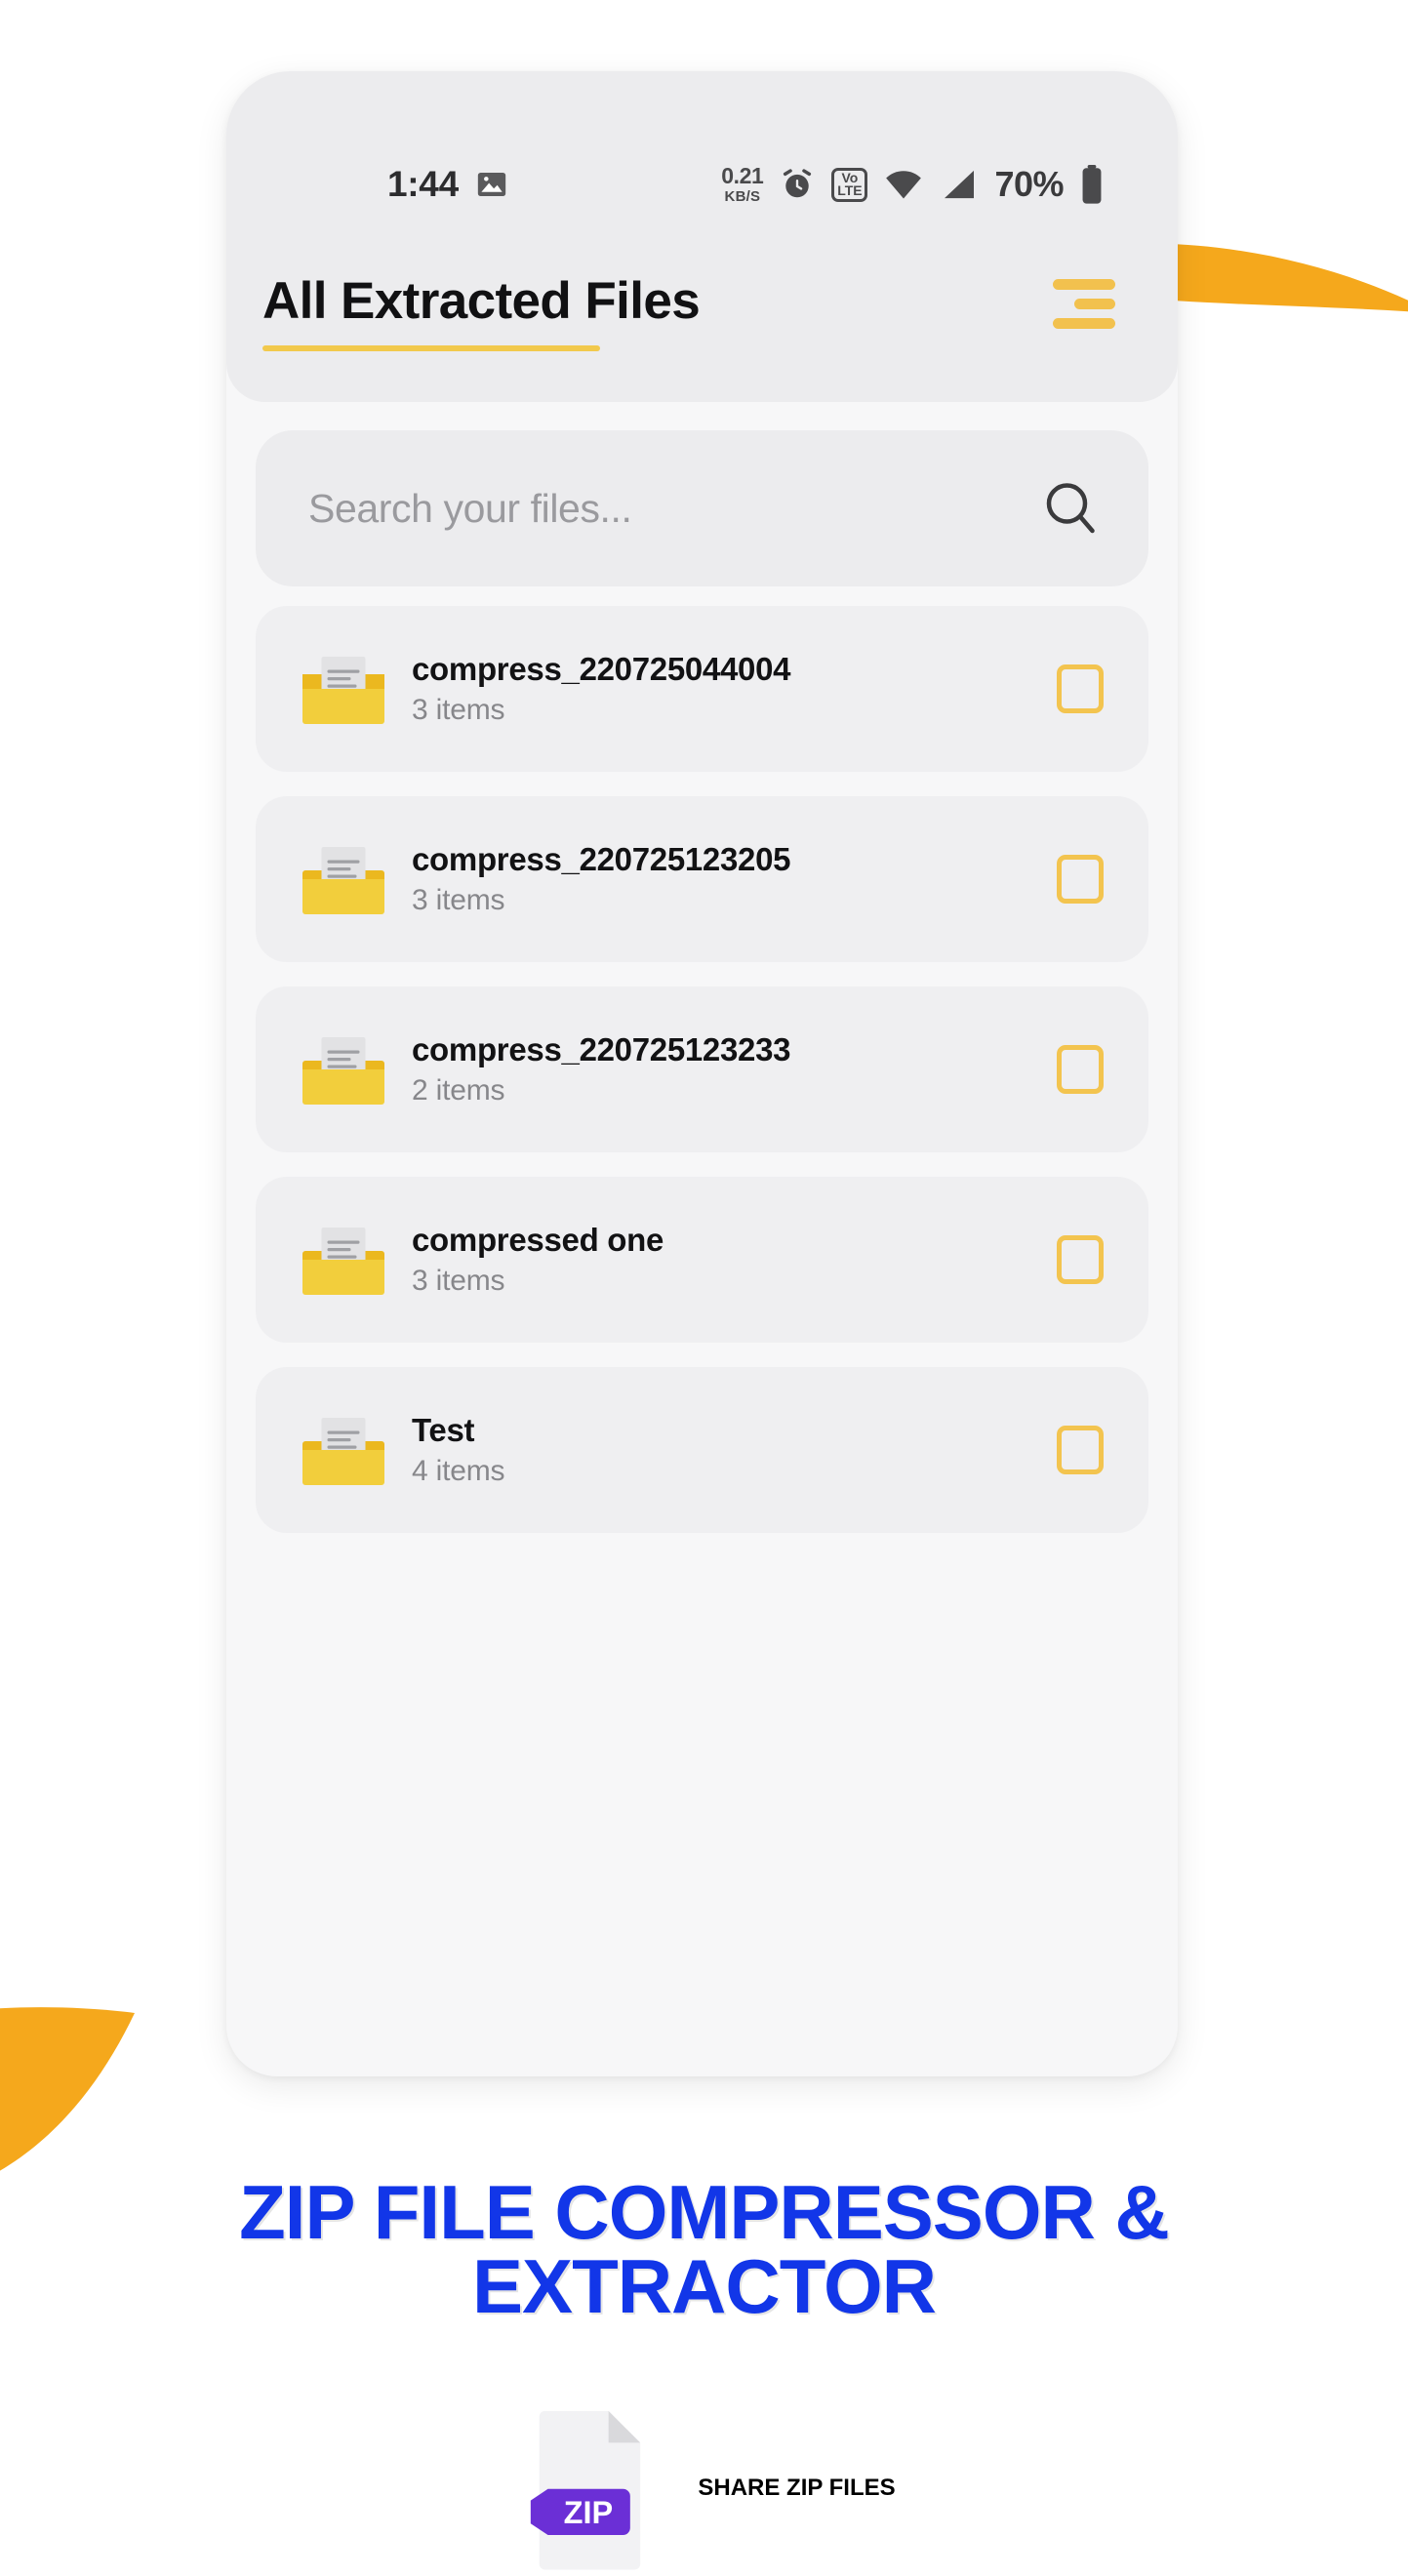  What do you see at coordinates (431, 348) in the screenshot?
I see `title-underline` at bounding box center [431, 348].